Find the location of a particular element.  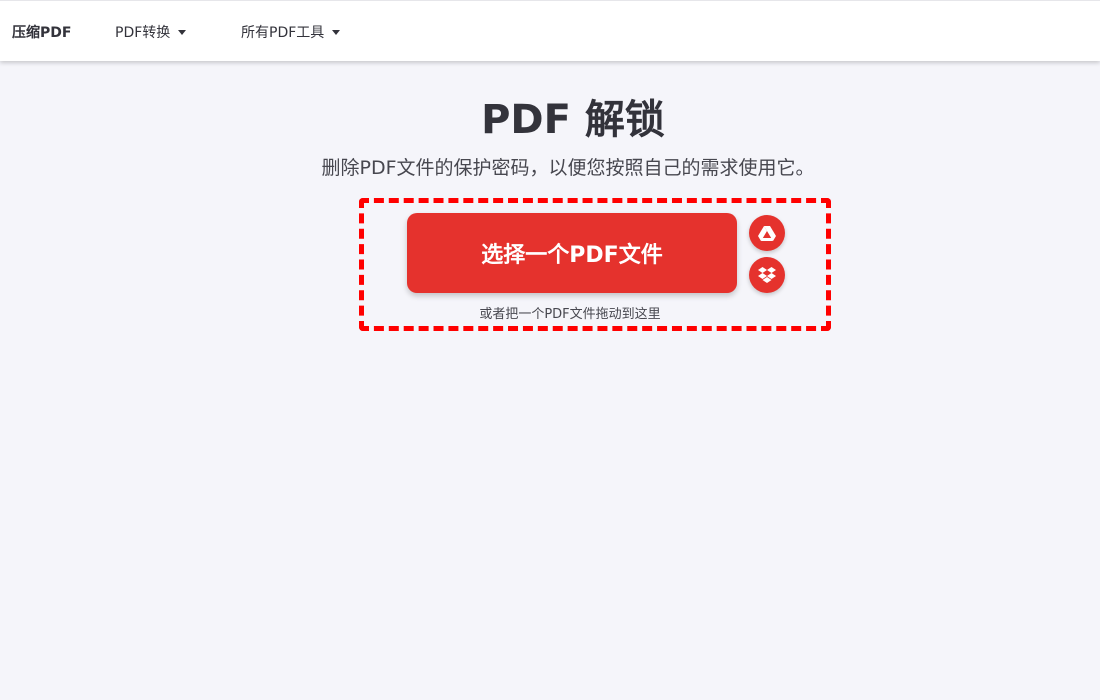

nav-all-tools-menu: 所有PDF工具 is located at coordinates (291, 31).